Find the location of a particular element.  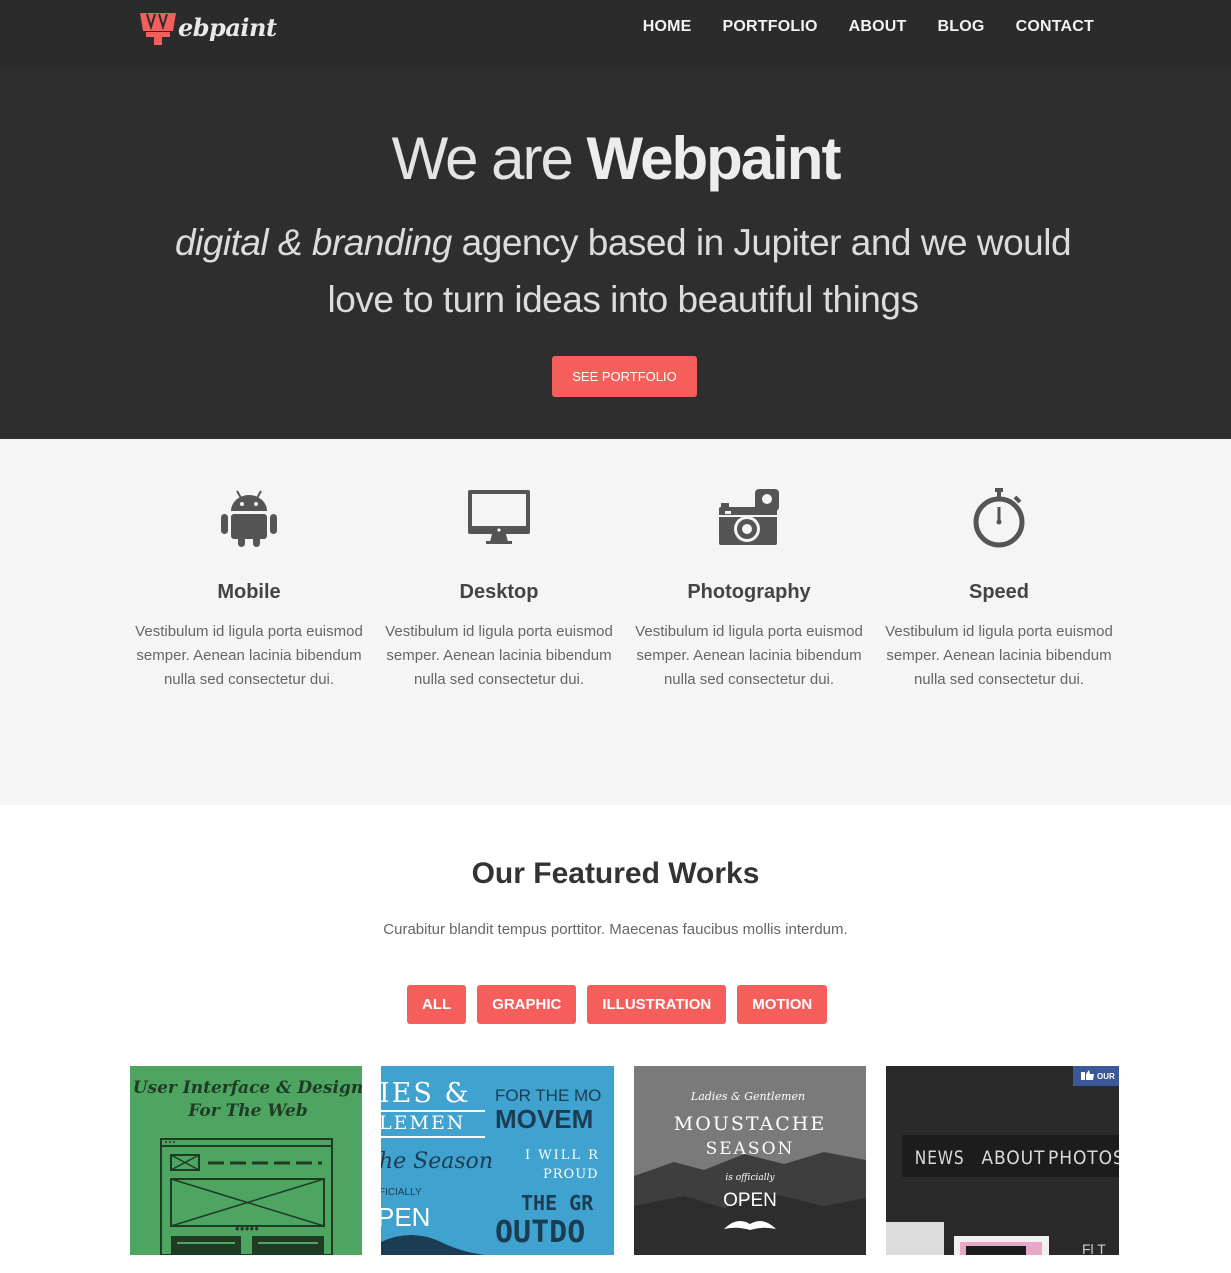

poster-text-a: IES & is located at coordinates (426, 1093).